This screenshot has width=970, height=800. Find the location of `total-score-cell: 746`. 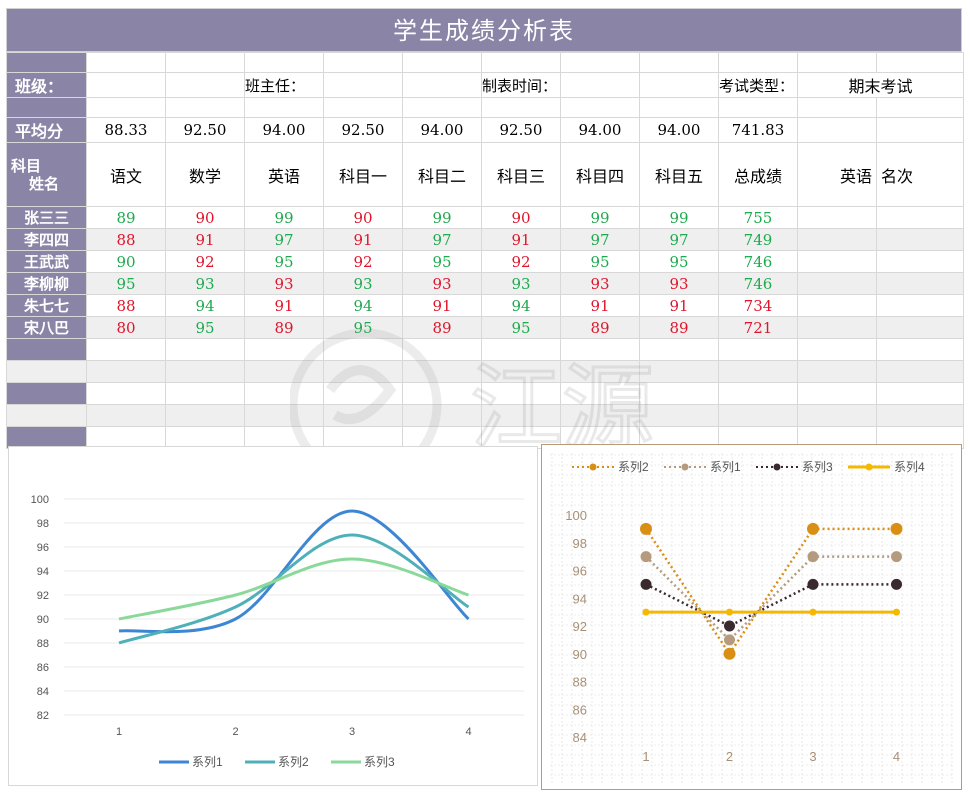

total-score-cell: 746 is located at coordinates (758, 283).